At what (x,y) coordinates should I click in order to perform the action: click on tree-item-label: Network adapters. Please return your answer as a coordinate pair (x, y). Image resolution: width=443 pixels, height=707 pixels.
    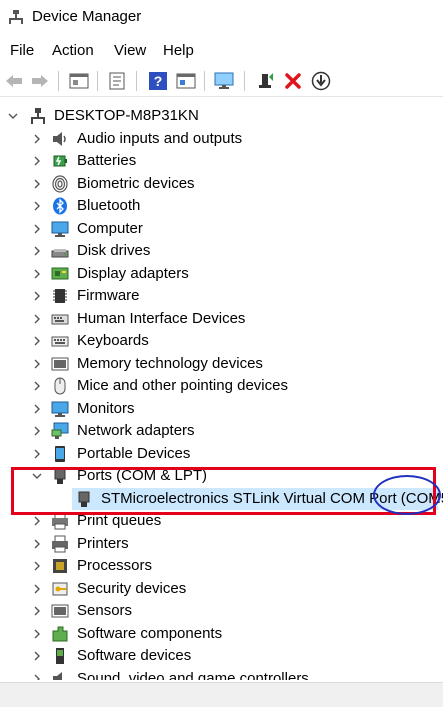
    Looking at the image, I should click on (136, 430).